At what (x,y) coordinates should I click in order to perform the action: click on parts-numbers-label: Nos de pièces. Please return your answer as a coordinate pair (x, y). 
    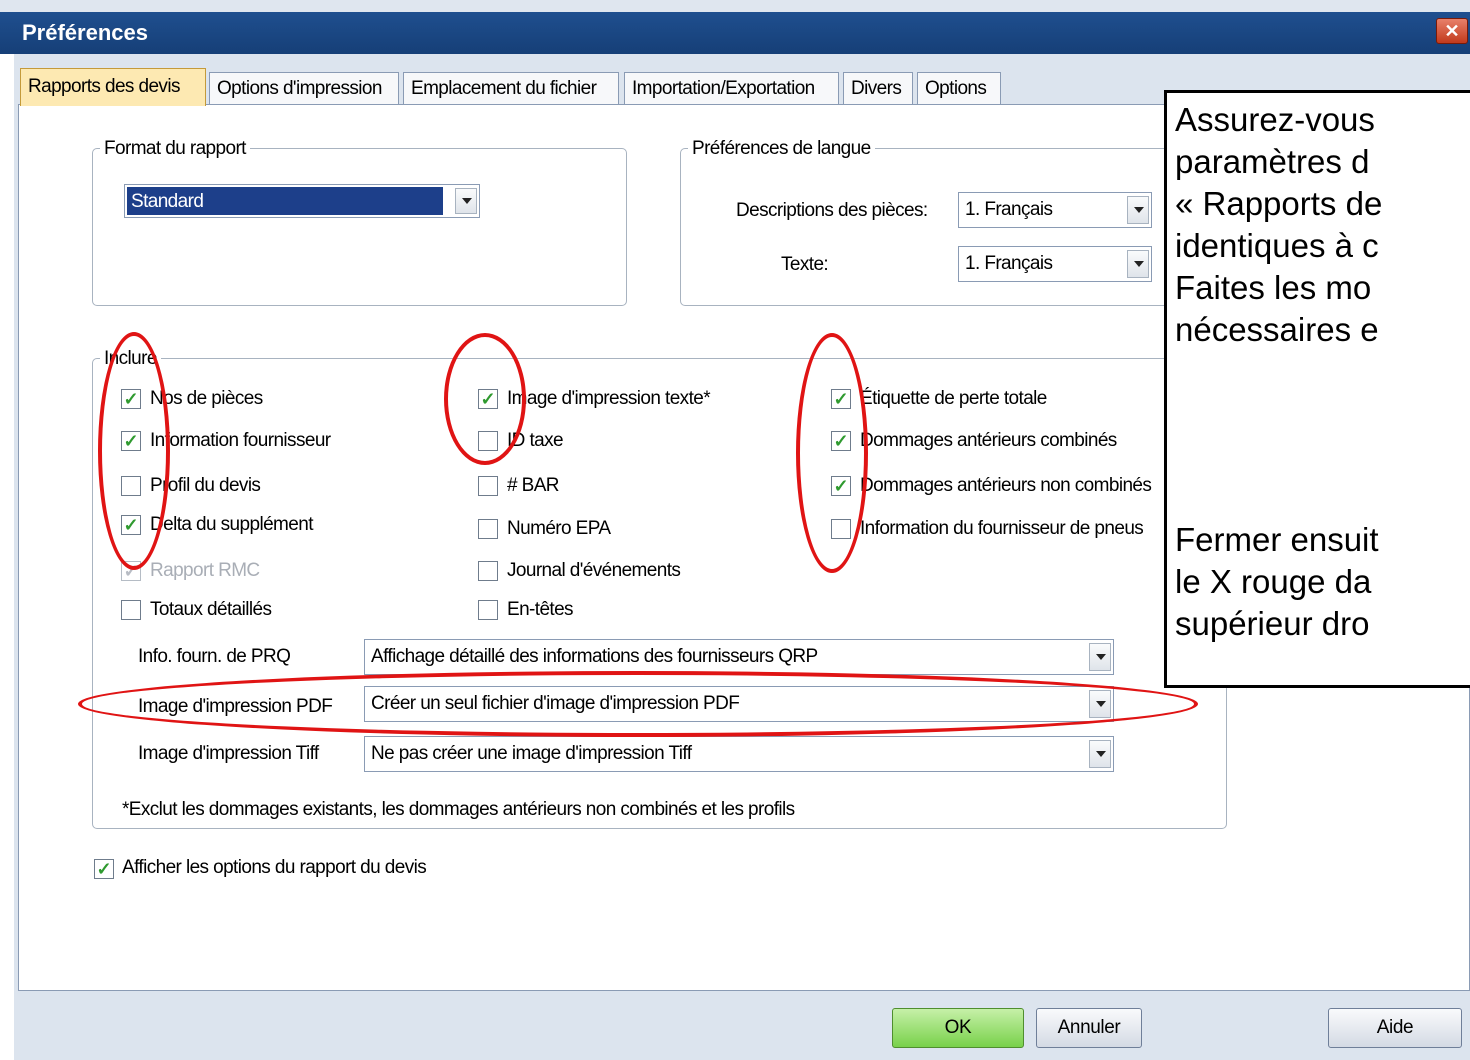
    Looking at the image, I should click on (206, 398).